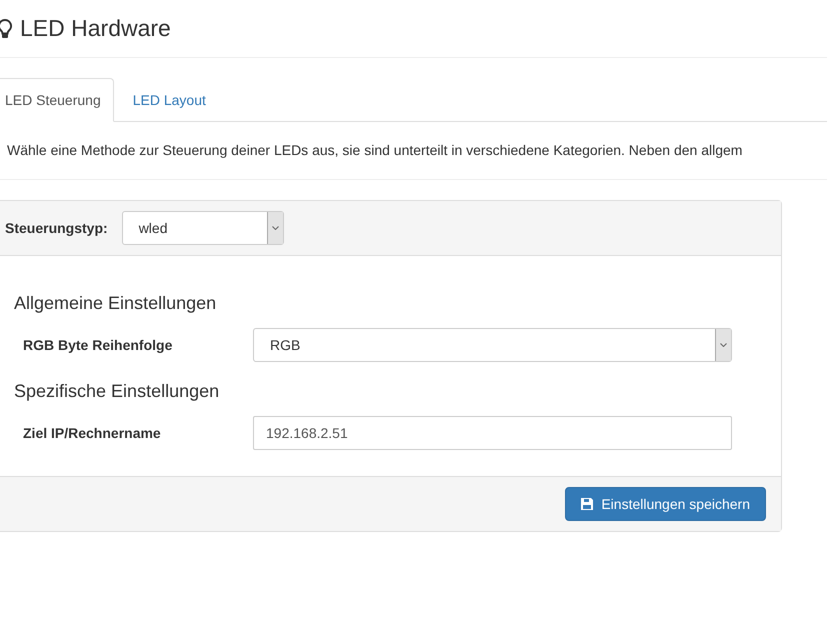 This screenshot has width=835, height=635. What do you see at coordinates (92, 433) in the screenshot?
I see `field-label: Ziel IP/Rechnername` at bounding box center [92, 433].